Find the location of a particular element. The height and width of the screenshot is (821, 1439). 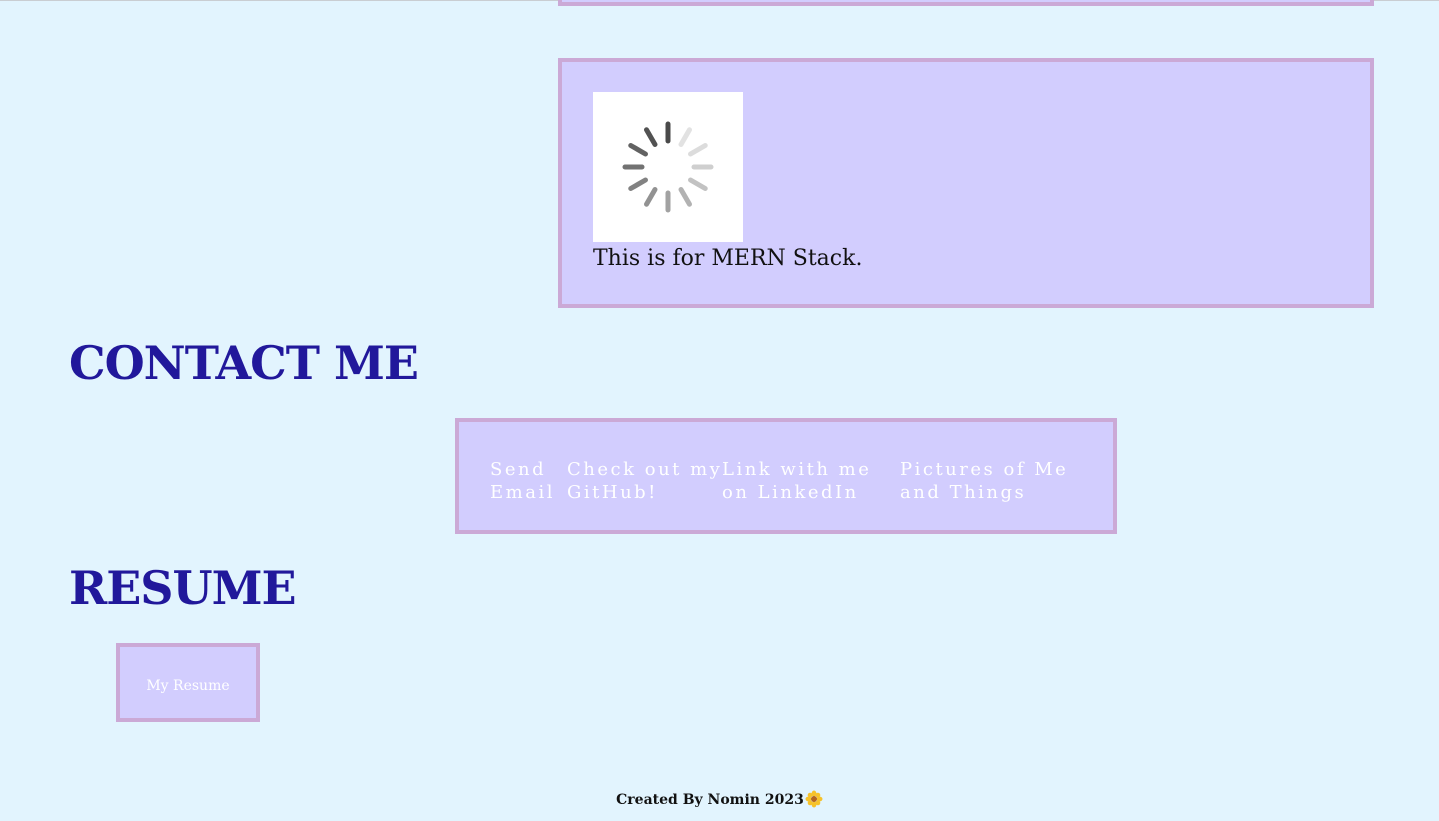

pictures-link: Pictures of Me and Things is located at coordinates (992, 481).